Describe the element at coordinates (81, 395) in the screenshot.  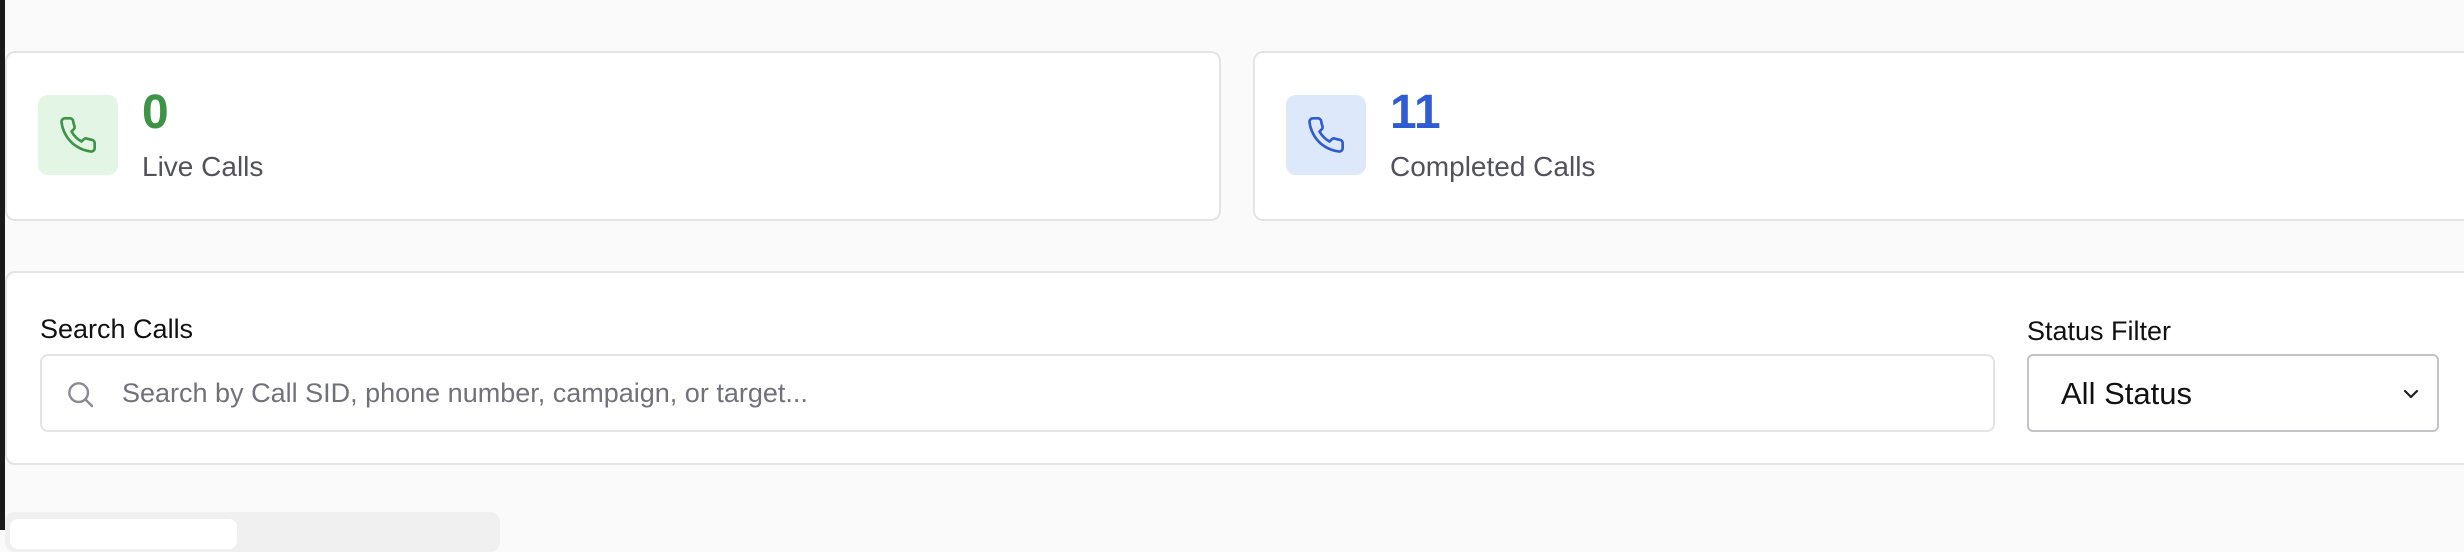
I see `search-icon` at that location.